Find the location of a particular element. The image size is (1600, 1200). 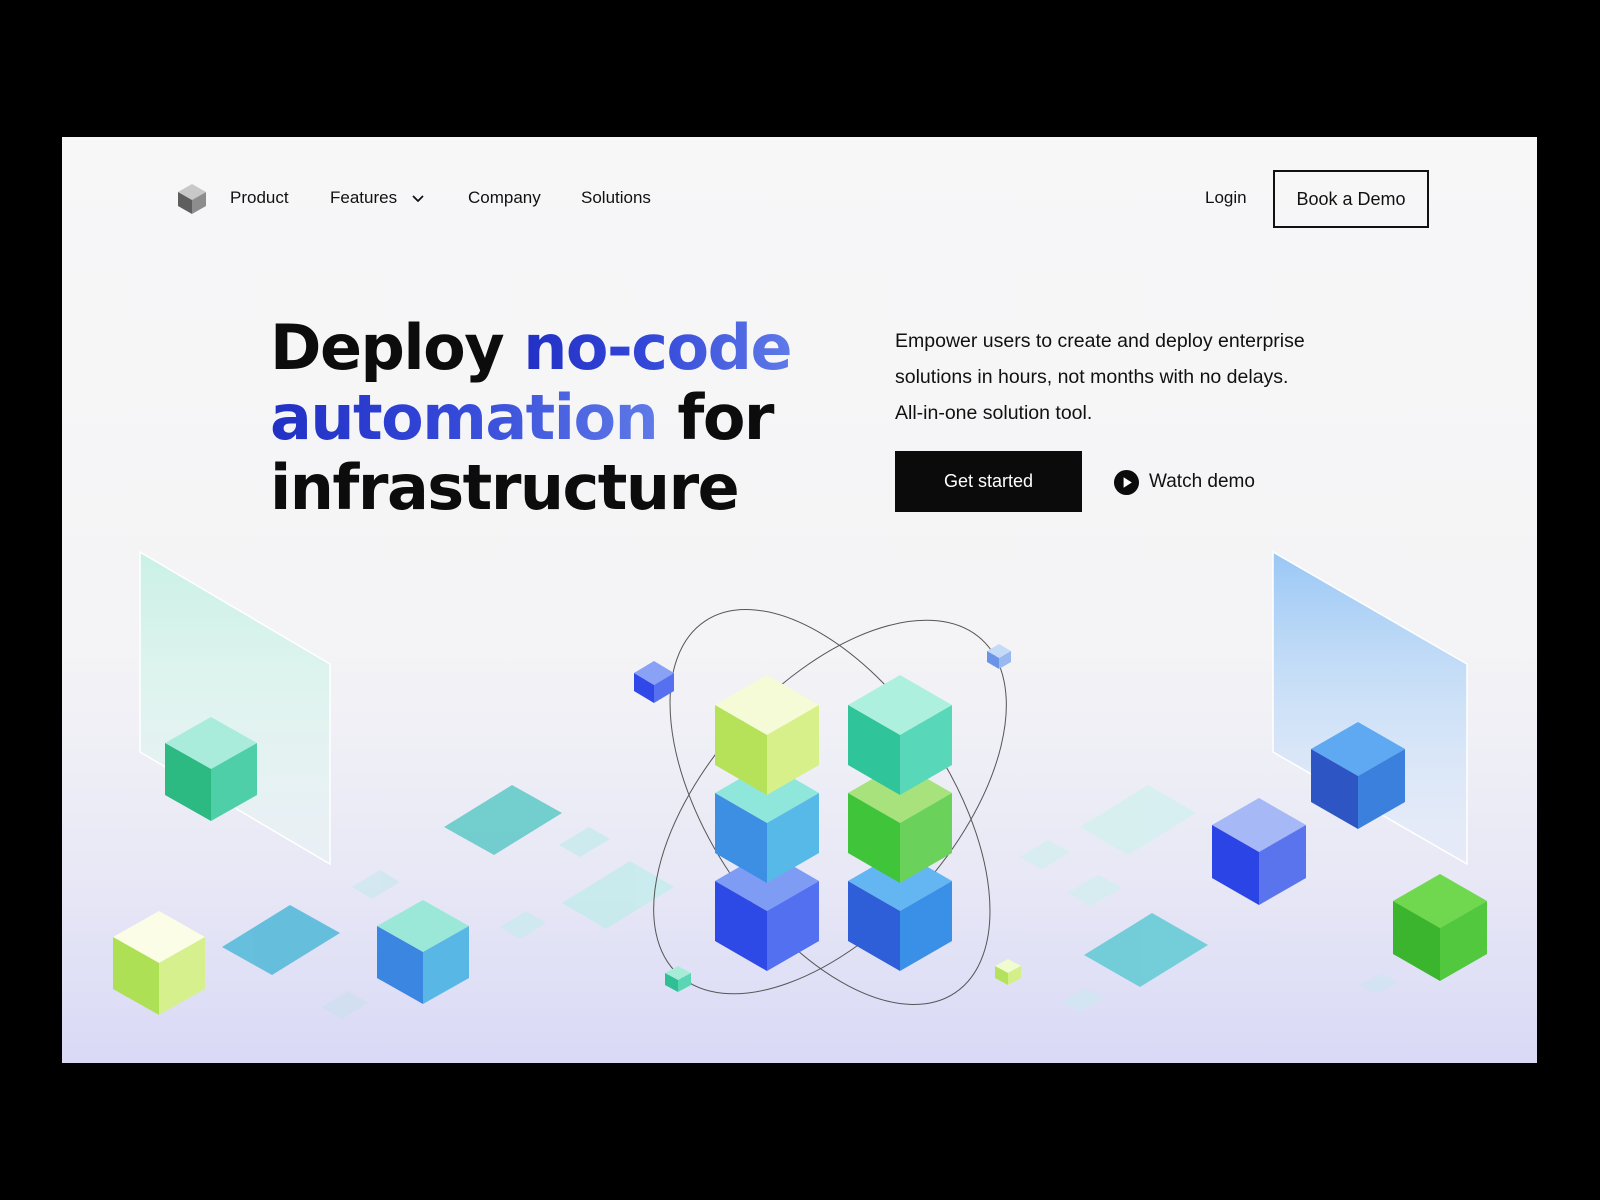

cube-logo-icon is located at coordinates (192, 199).